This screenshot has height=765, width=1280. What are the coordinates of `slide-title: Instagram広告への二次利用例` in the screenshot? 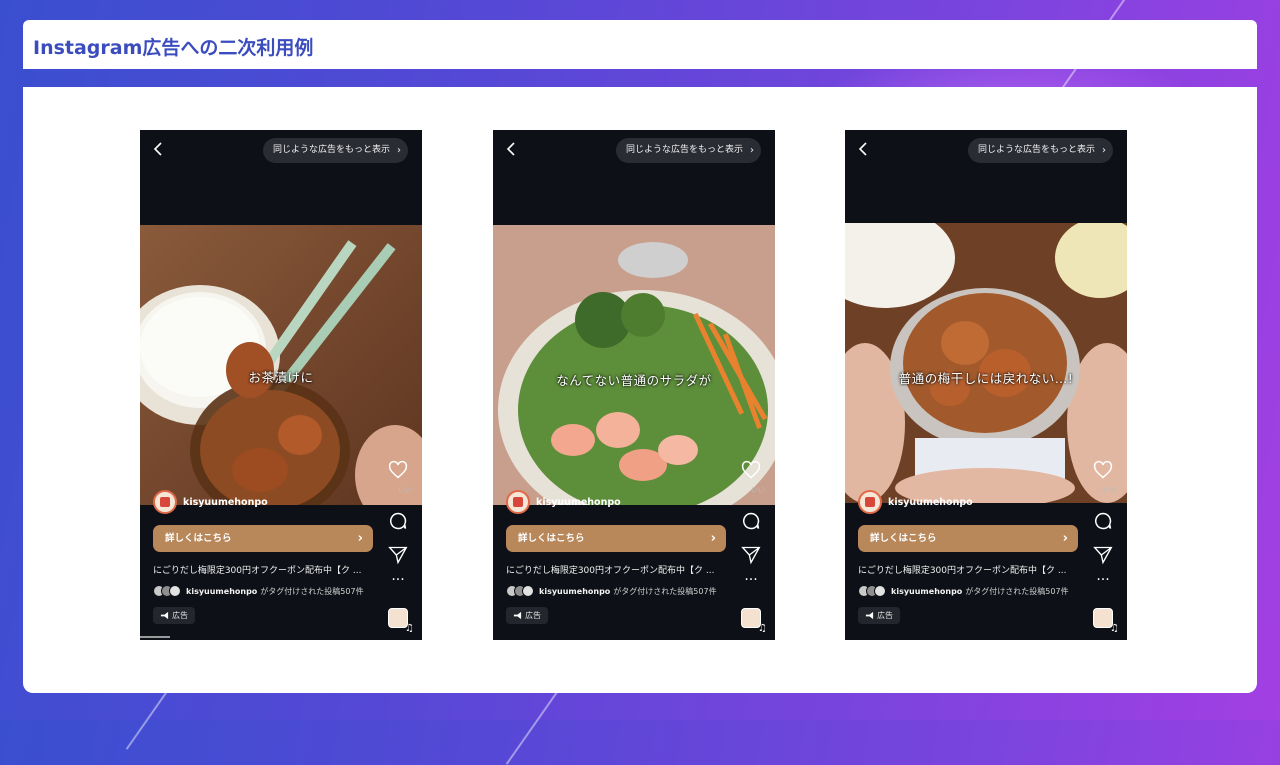 It's located at (173, 48).